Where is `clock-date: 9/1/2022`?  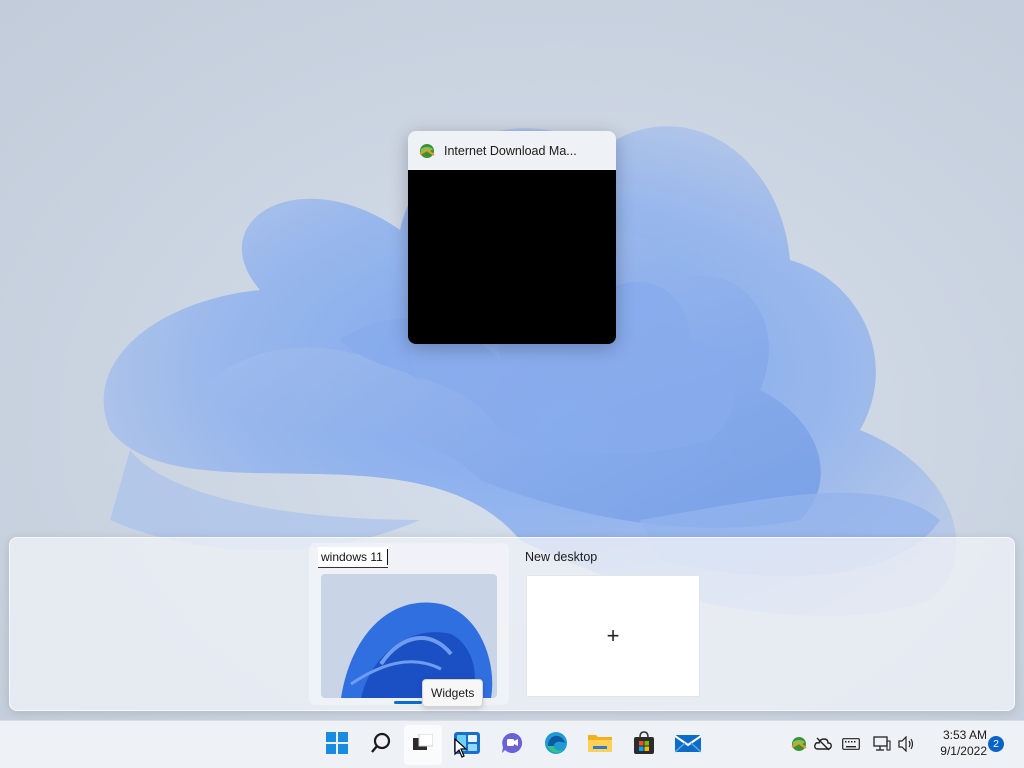
clock-date: 9/1/2022 is located at coordinates (963, 751).